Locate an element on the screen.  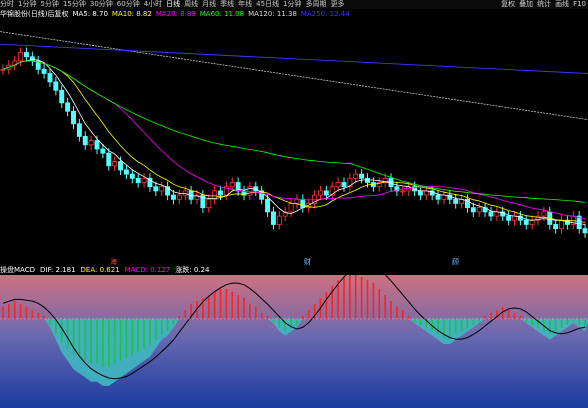
tool-button: F10 is located at coordinates (577, 4).